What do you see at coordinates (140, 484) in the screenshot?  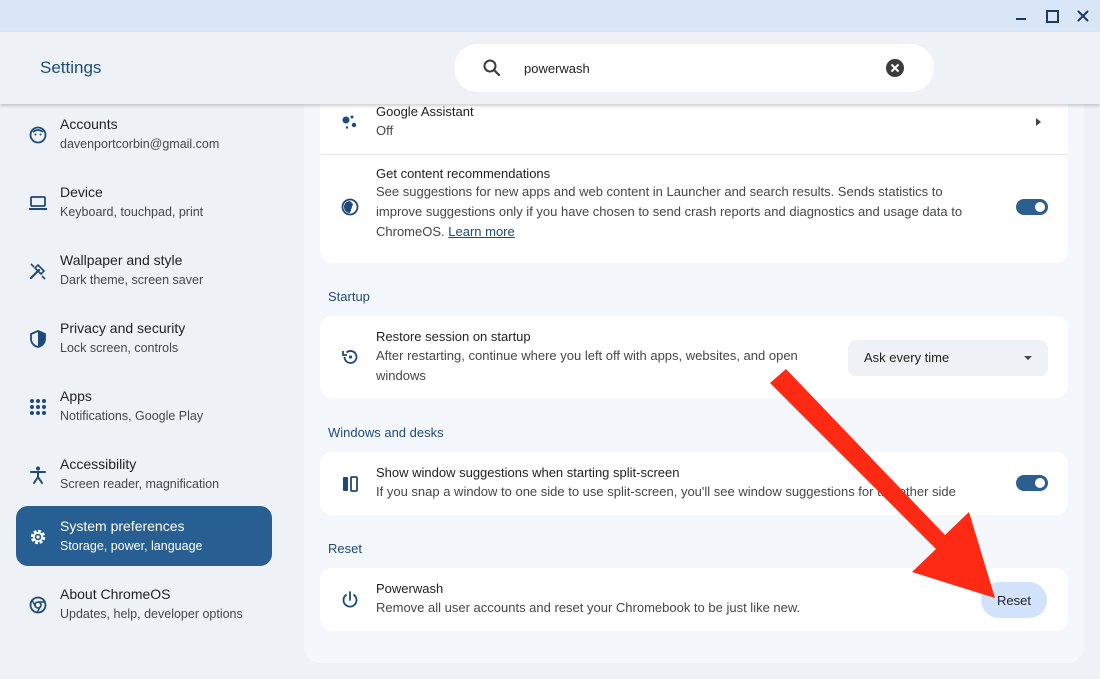 I see `sidebar-item-subtitle: Screen reader, magnification` at bounding box center [140, 484].